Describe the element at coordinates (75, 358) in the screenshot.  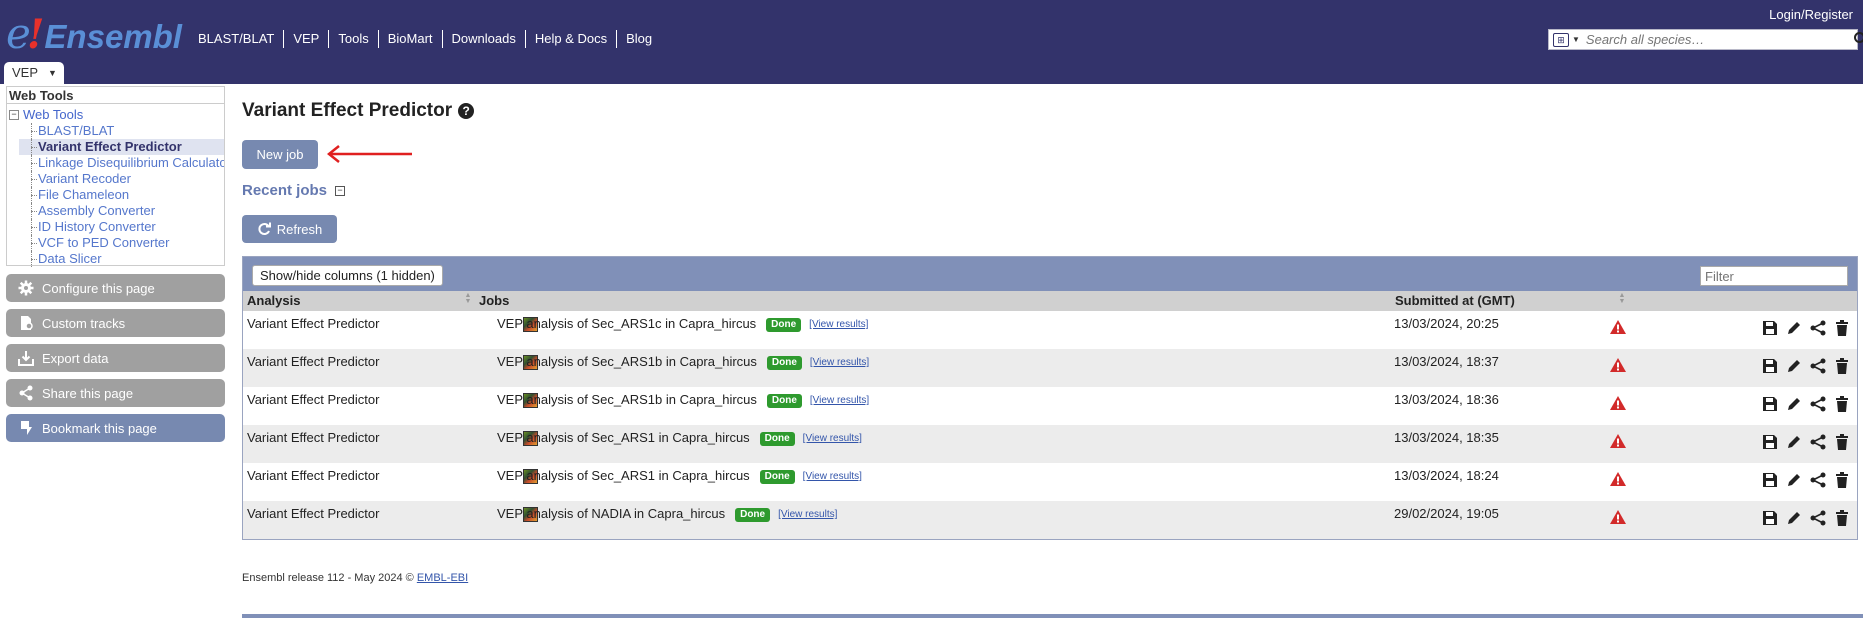
I see `export-data-label: Export data` at that location.